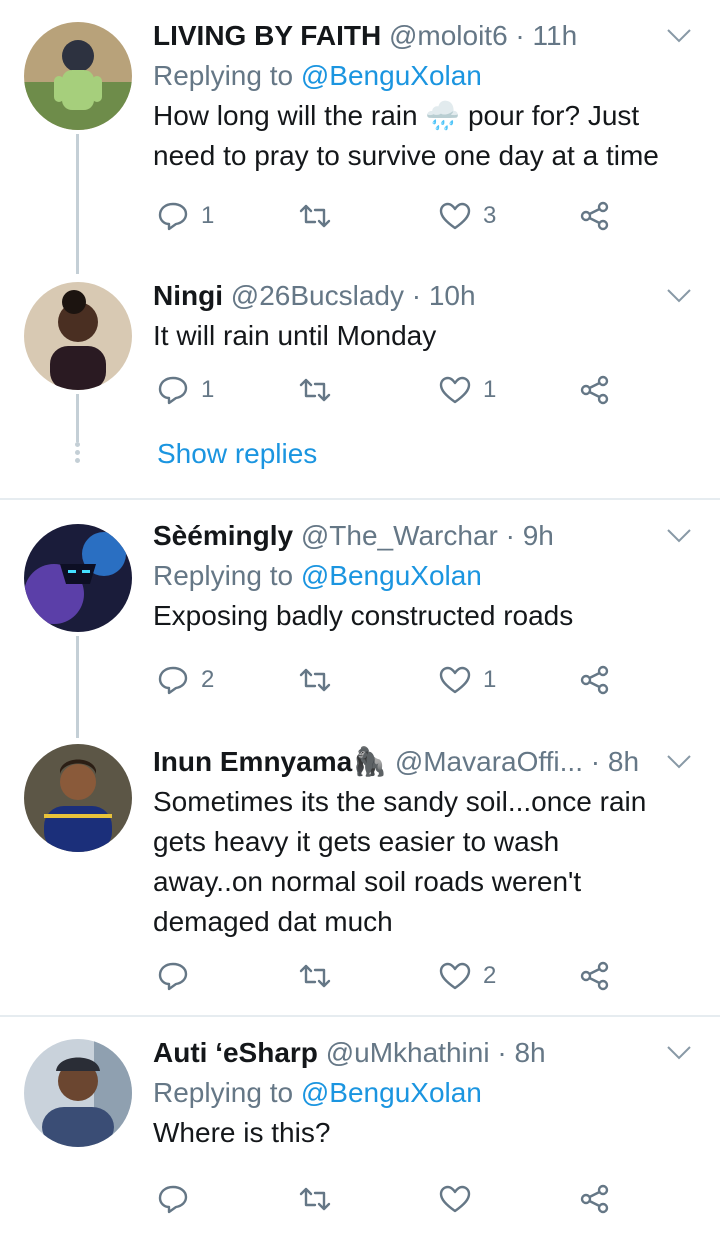 The height and width of the screenshot is (1236, 720). Describe the element at coordinates (538, 535) in the screenshot. I see `timestamp: 9h` at that location.